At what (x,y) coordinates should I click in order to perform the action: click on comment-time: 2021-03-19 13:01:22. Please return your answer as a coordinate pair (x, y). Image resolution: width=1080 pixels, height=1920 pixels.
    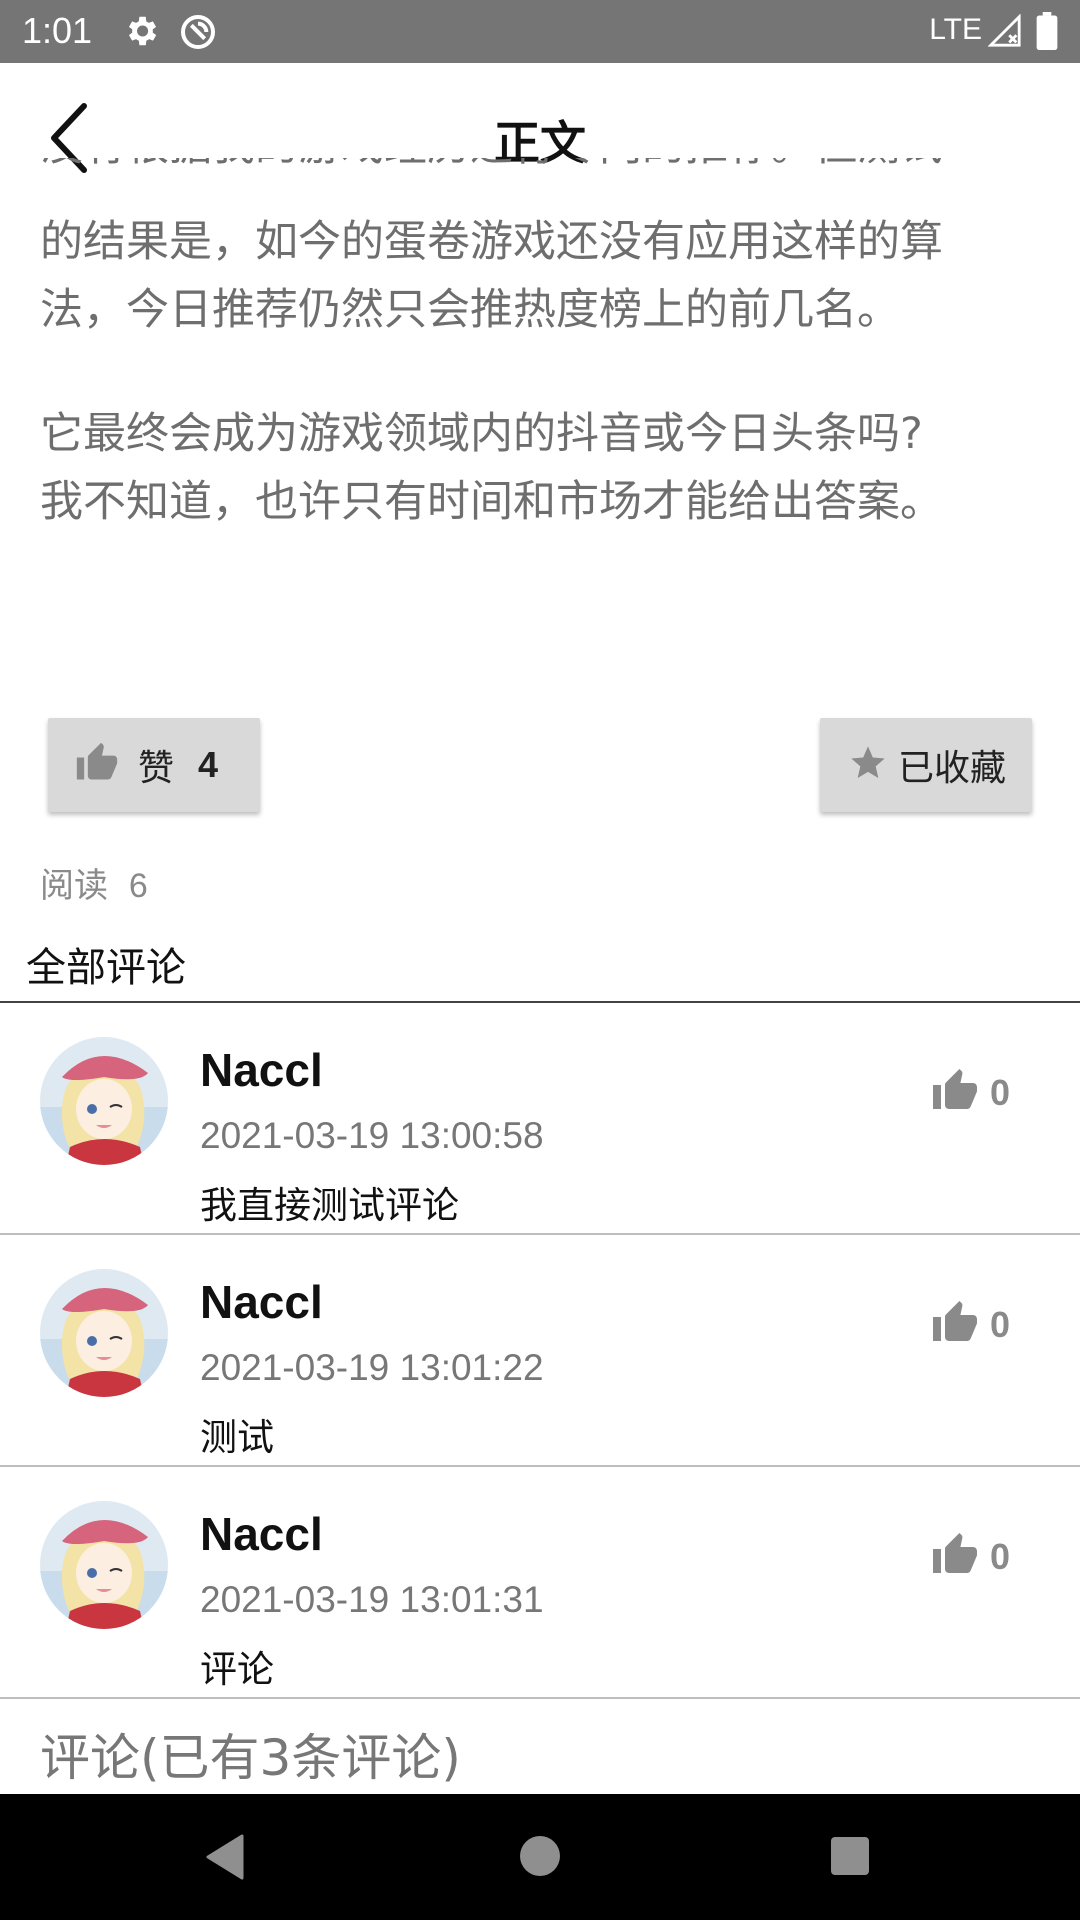
    Looking at the image, I should click on (372, 1367).